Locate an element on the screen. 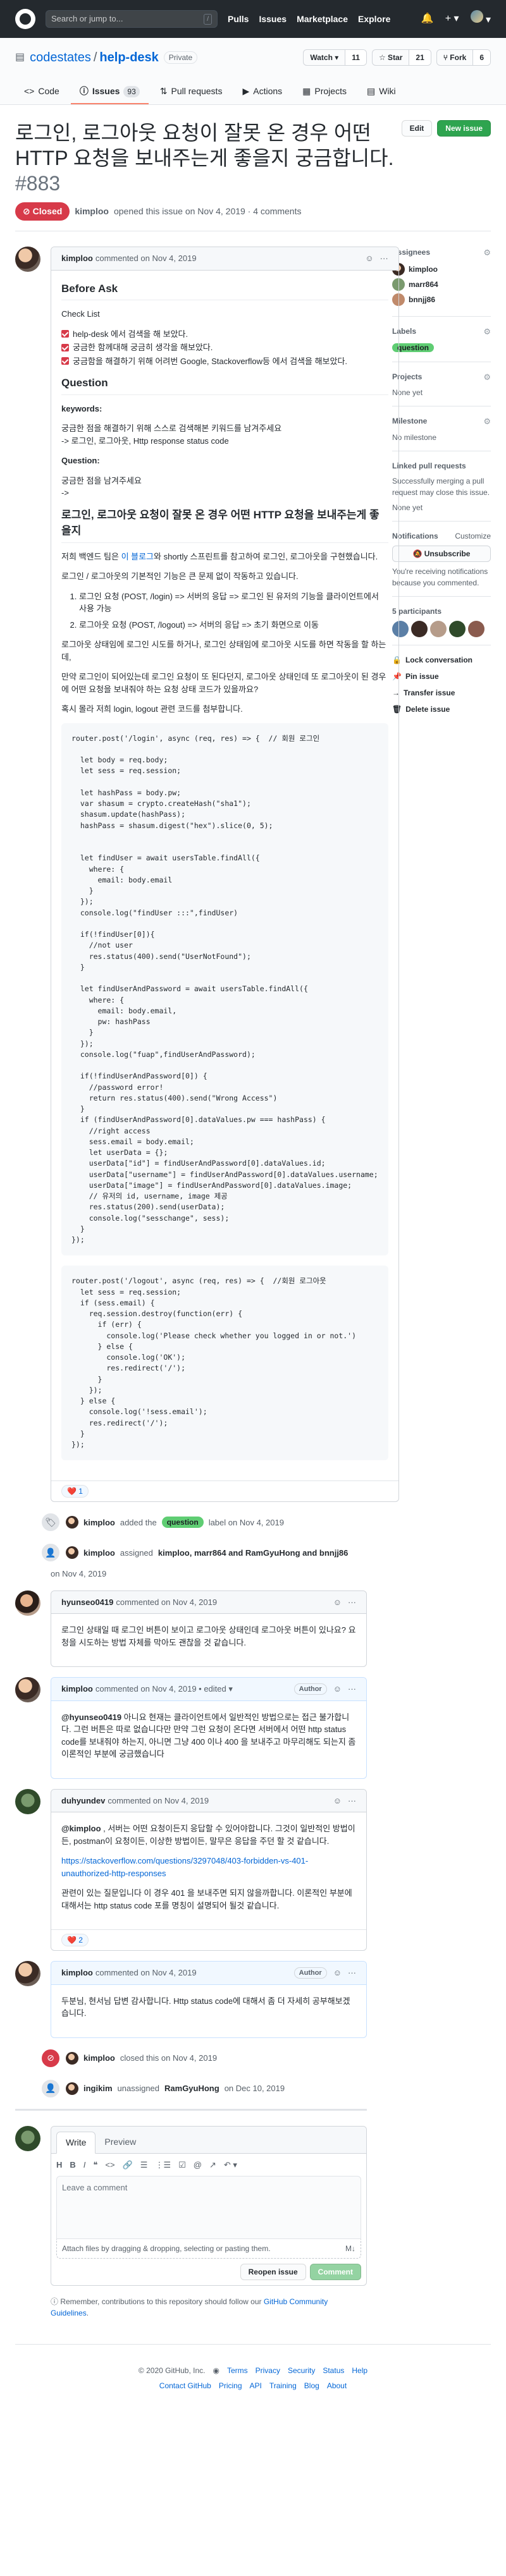 The width and height of the screenshot is (506, 2576). user-menu: ▾ is located at coordinates (480, 19).